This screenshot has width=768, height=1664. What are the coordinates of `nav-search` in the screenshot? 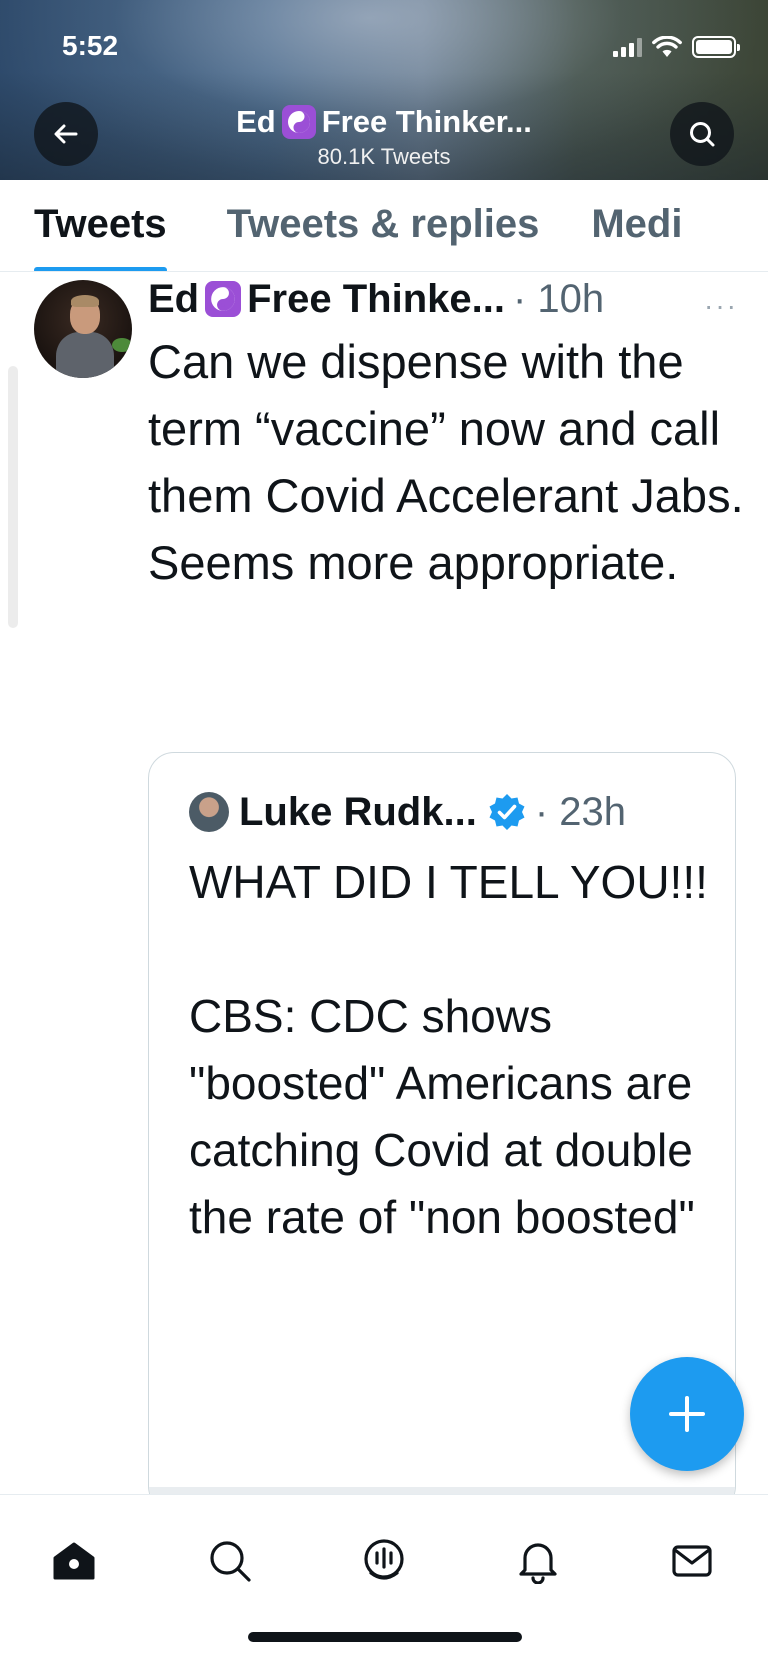 It's located at (230, 1561).